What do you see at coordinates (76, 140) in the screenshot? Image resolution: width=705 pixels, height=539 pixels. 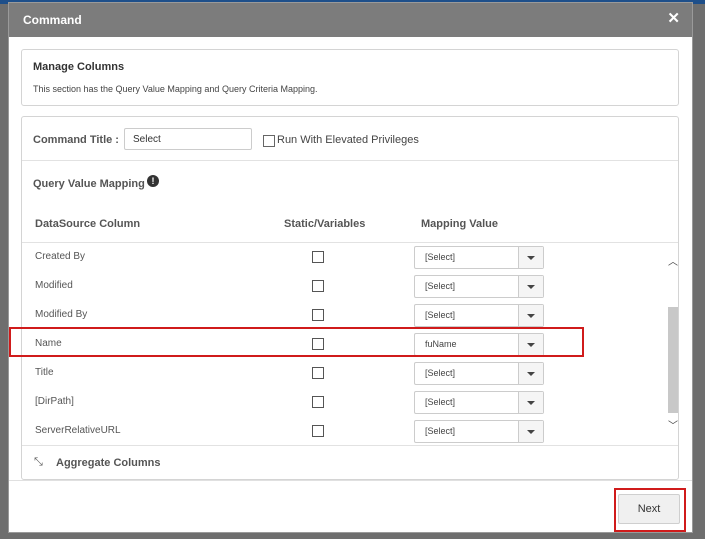 I see `command-title-label: Command Title :` at bounding box center [76, 140].